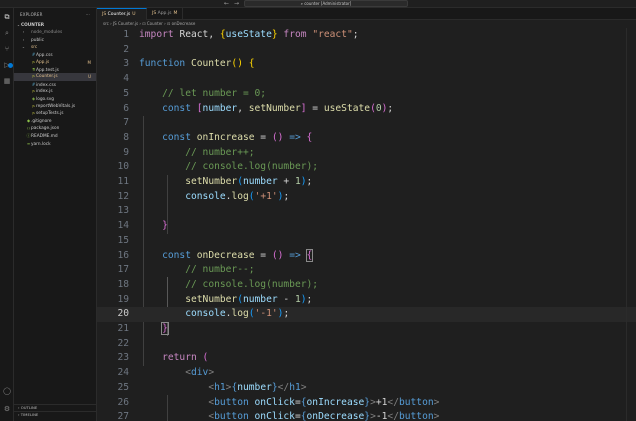  I want to click on code-line: 13, so click(366, 211).